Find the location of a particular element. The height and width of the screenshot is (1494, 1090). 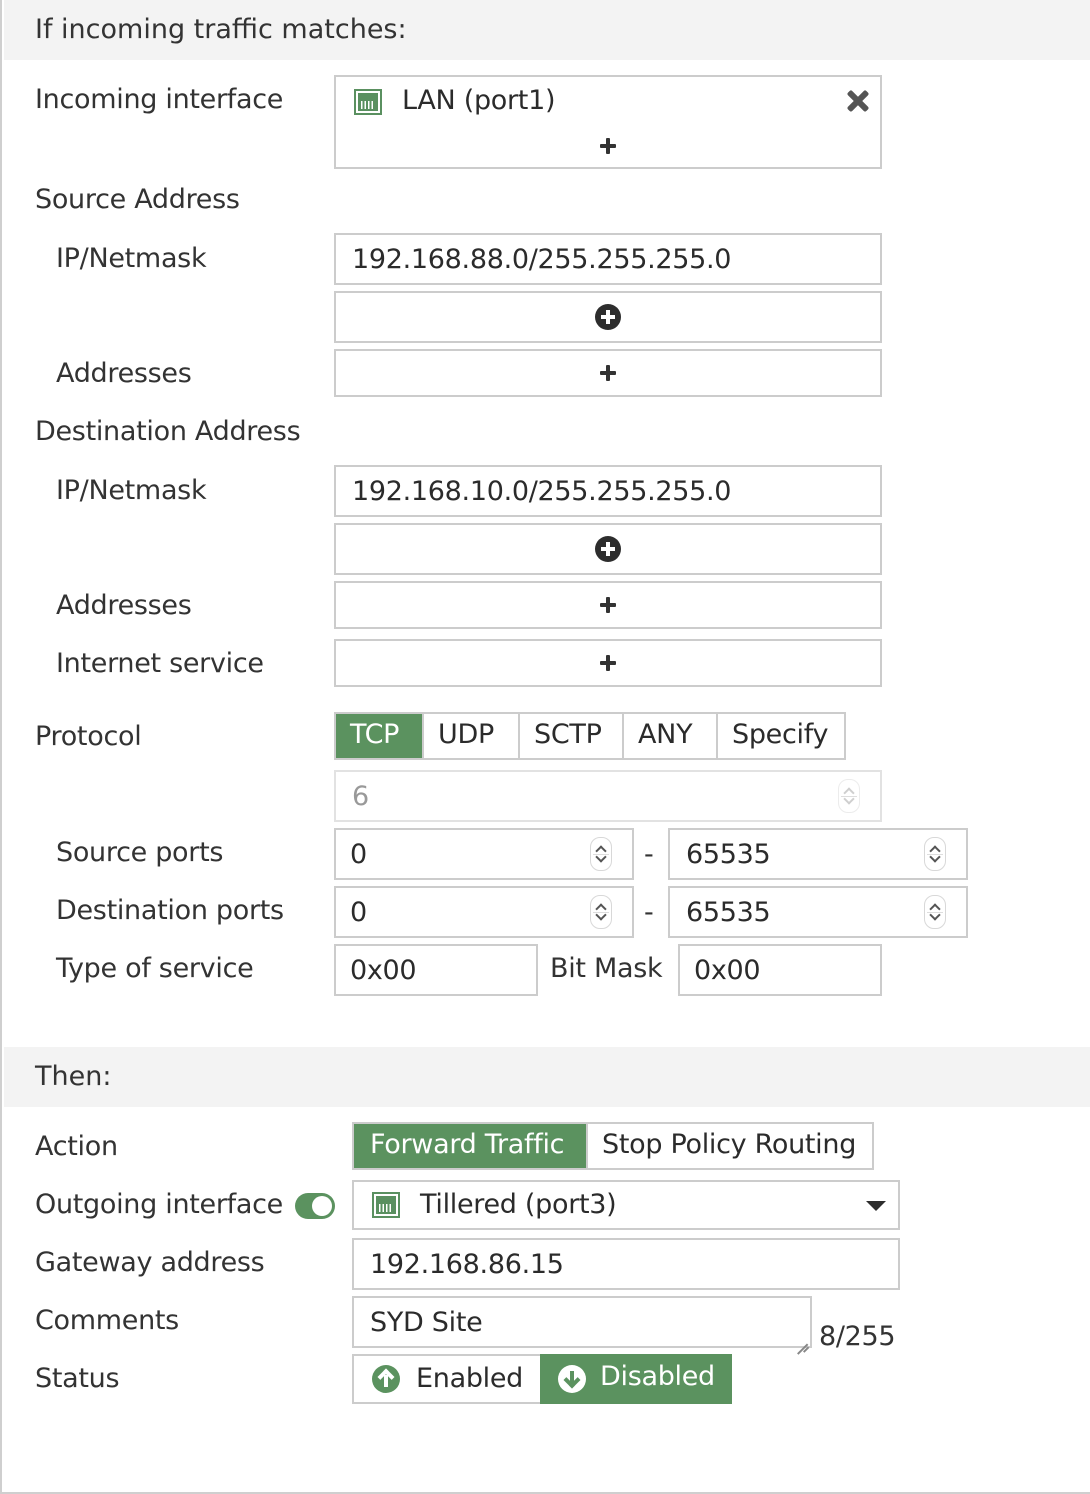

protocol-option-any: ANY is located at coordinates (669, 736).